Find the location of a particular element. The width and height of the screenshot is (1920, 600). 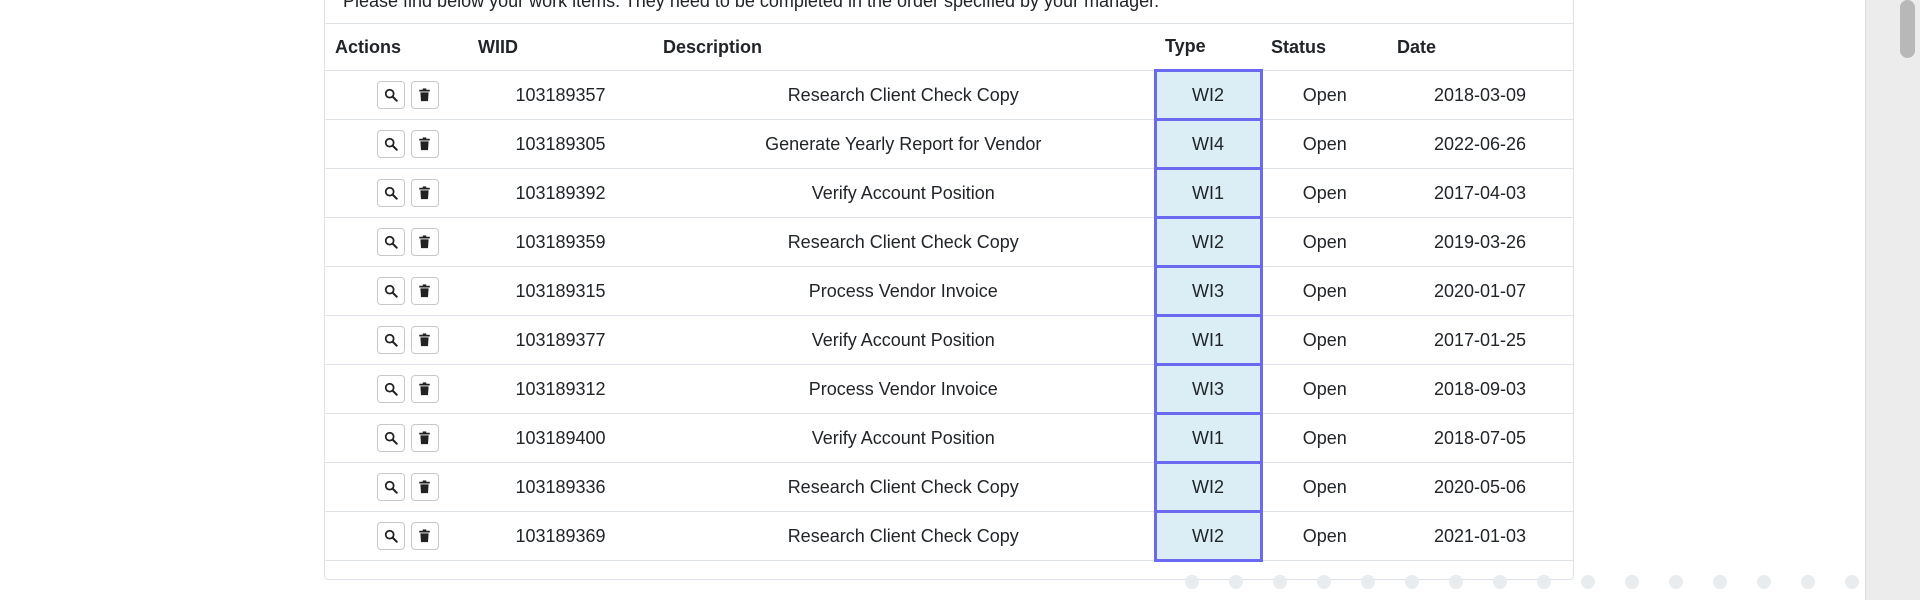

cell-date: 2021-01-03 is located at coordinates (1480, 536).